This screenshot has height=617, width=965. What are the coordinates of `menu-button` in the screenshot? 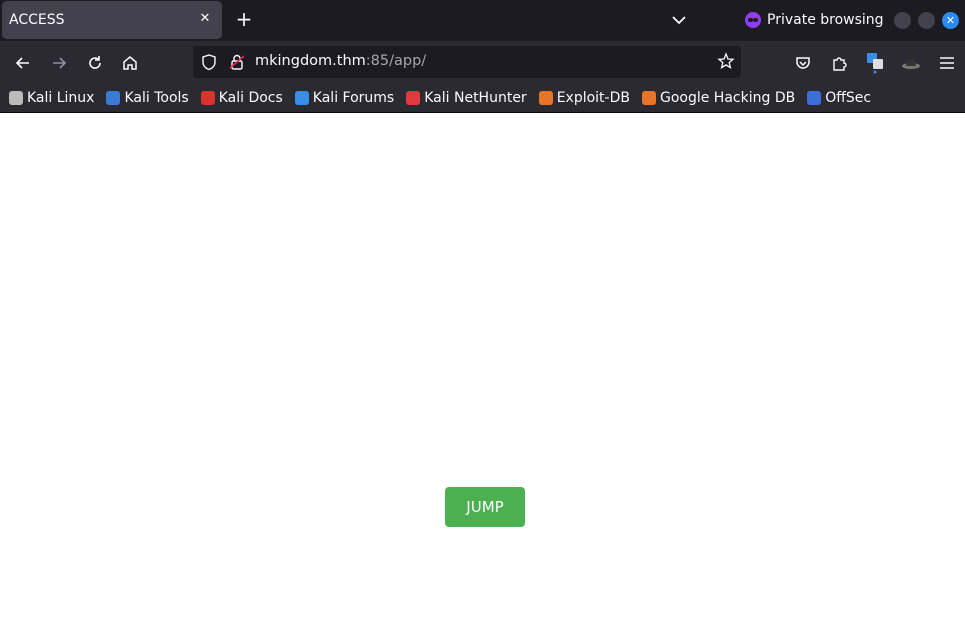 It's located at (947, 63).